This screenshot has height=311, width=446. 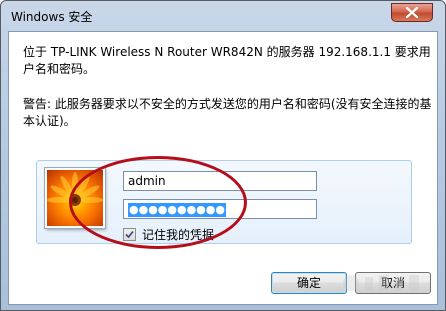 What do you see at coordinates (223, 16) in the screenshot?
I see `title-bar: Windows 安全` at bounding box center [223, 16].